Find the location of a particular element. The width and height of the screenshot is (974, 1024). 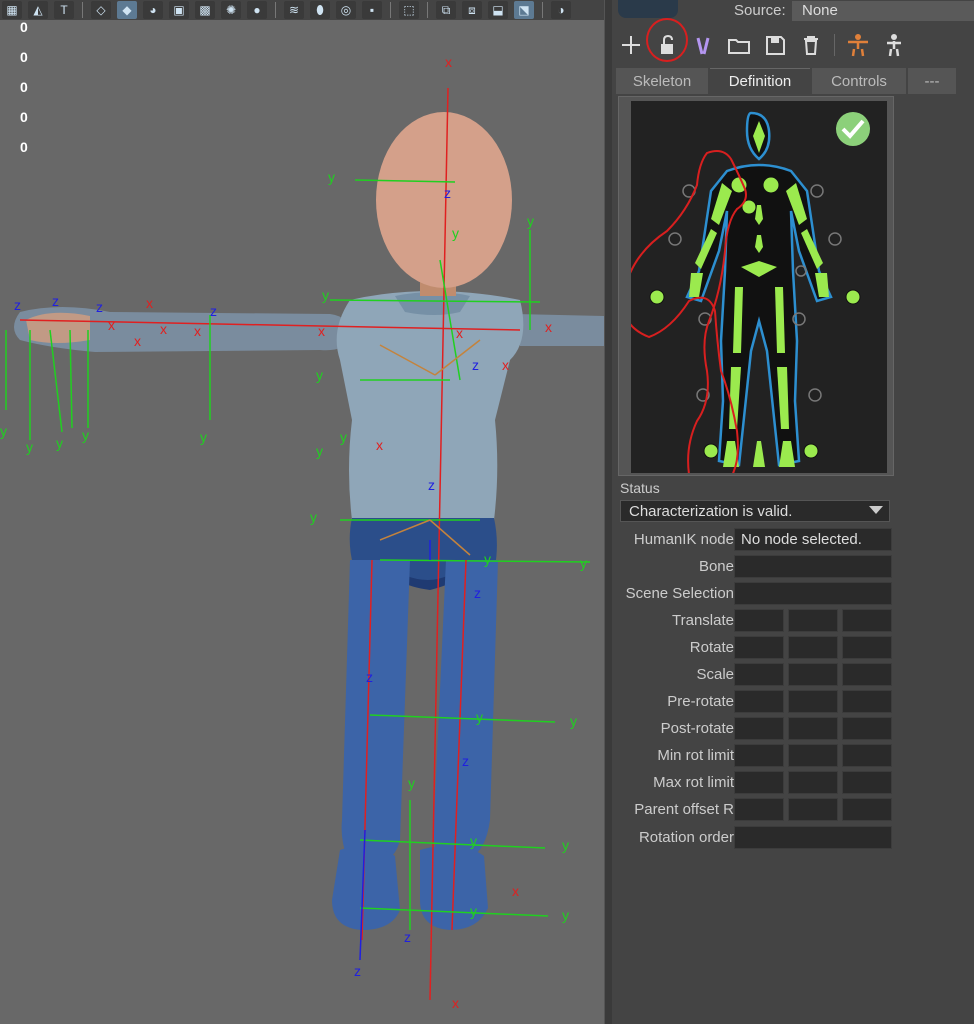

tpose-icon is located at coordinates (858, 45).